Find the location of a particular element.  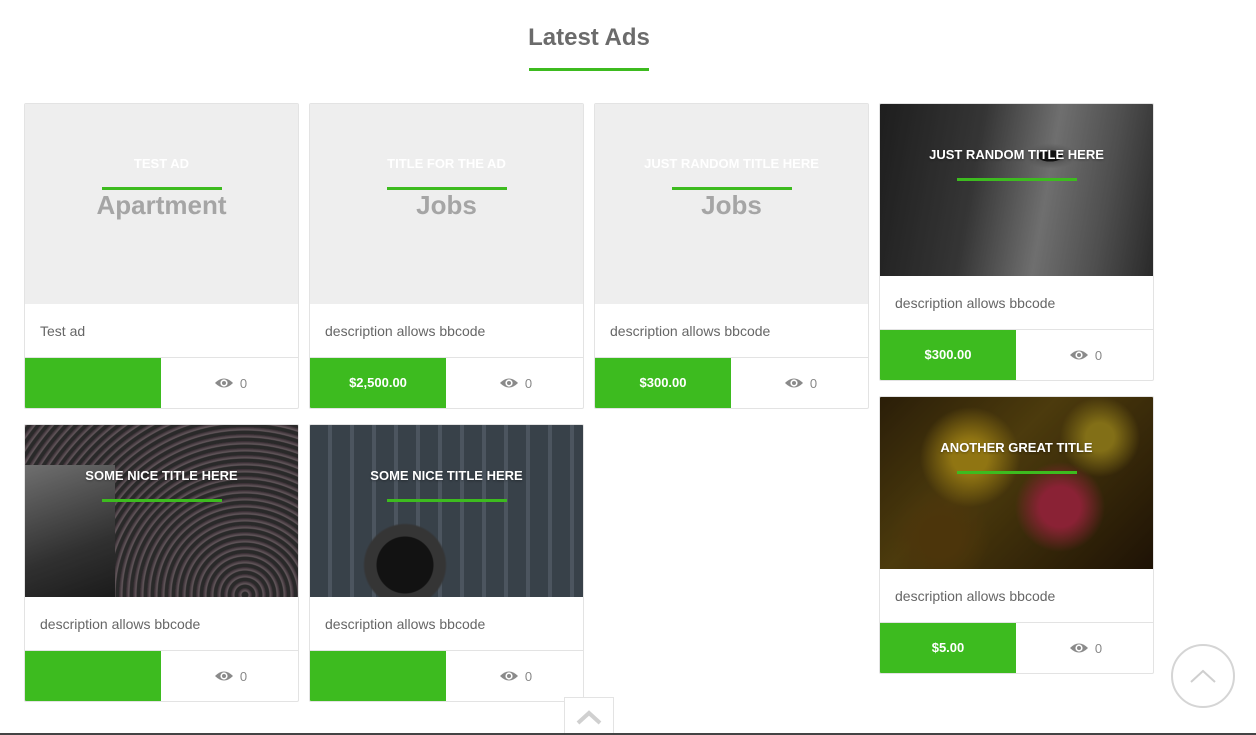

ad-card: TEST AD Apartment Test ad 0 is located at coordinates (161, 256).